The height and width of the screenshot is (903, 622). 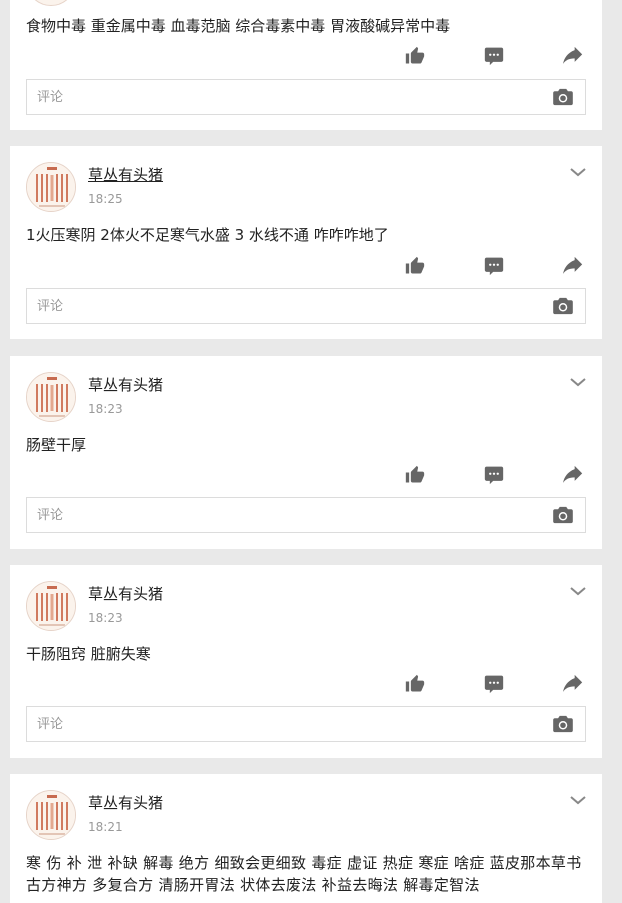 What do you see at coordinates (88, 654) in the screenshot?
I see `post-text: 干肠阻窍 脏腑失寒` at bounding box center [88, 654].